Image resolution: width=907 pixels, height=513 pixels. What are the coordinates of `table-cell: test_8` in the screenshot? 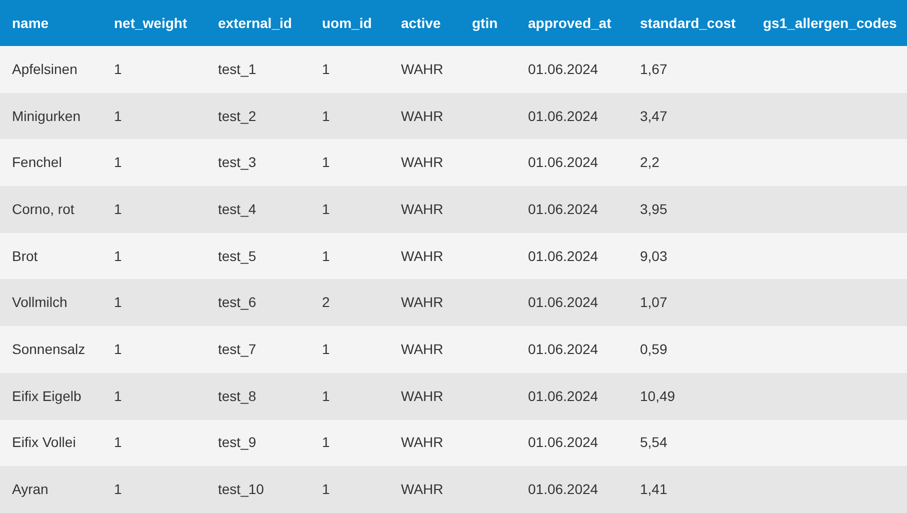 It's located at (237, 396).